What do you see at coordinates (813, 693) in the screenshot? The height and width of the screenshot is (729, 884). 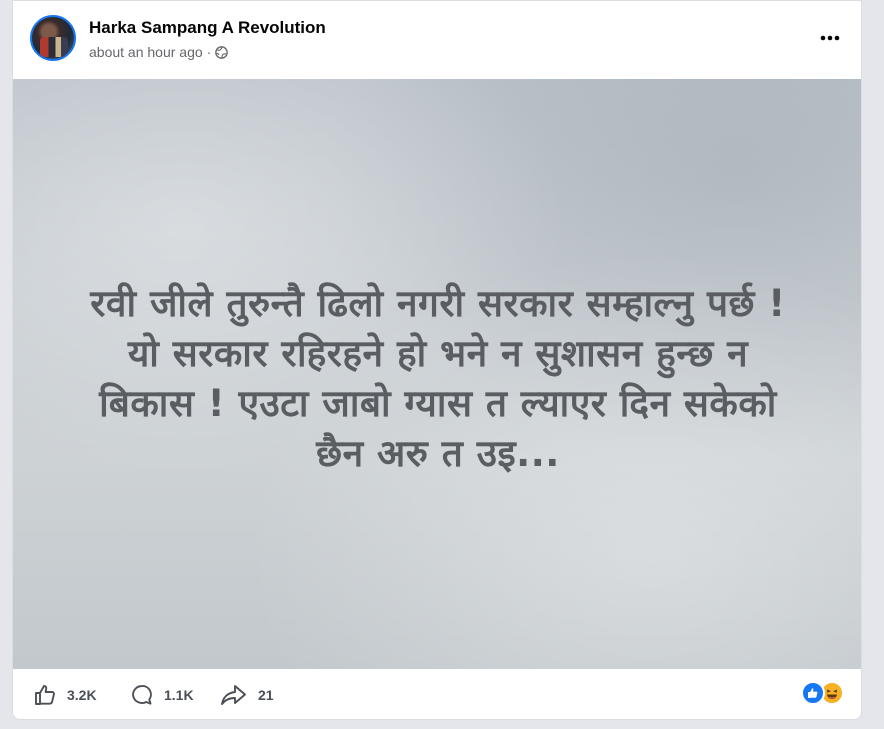 I see `like-reaction-icon` at bounding box center [813, 693].